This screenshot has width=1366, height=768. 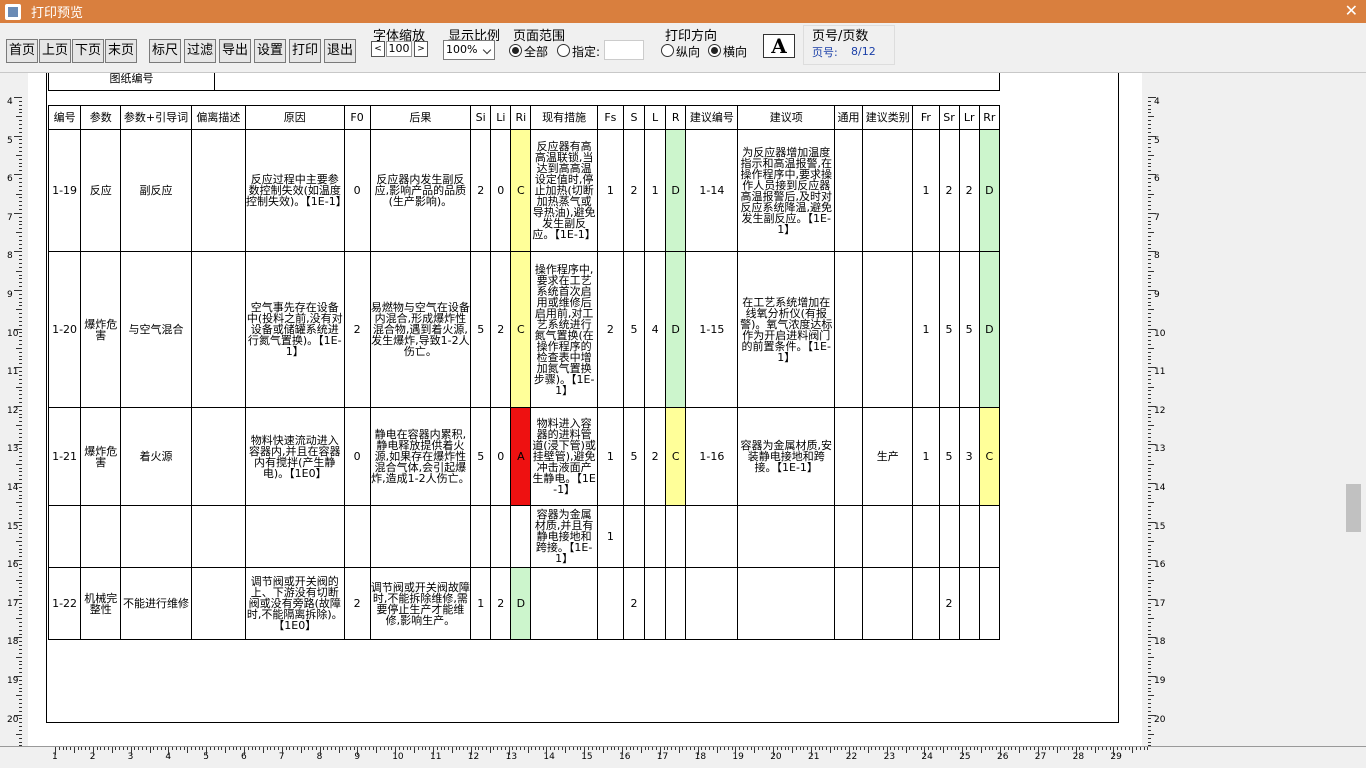 I want to click on ruler-tick-label: 23, so click(x=889, y=757).